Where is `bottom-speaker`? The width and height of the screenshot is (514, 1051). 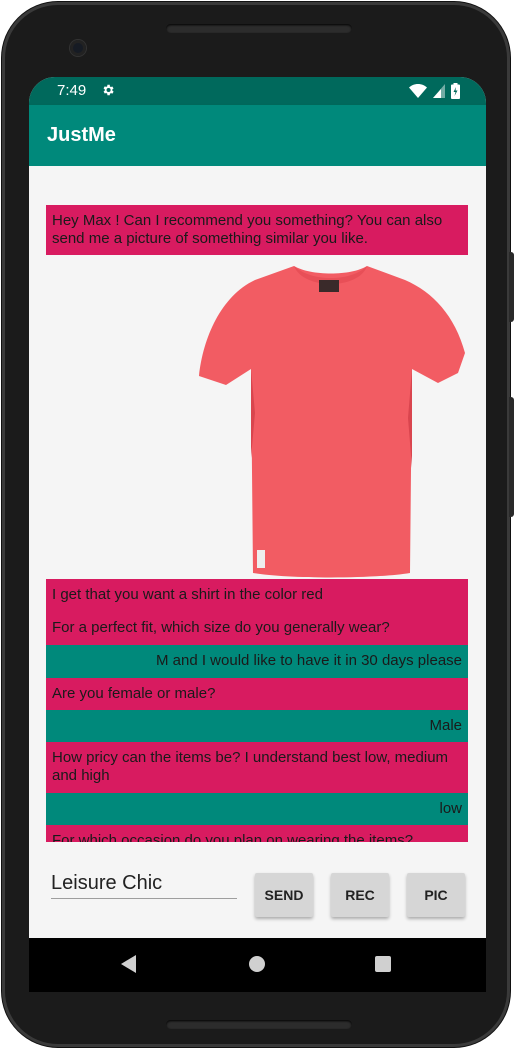
bottom-speaker is located at coordinates (259, 1024).